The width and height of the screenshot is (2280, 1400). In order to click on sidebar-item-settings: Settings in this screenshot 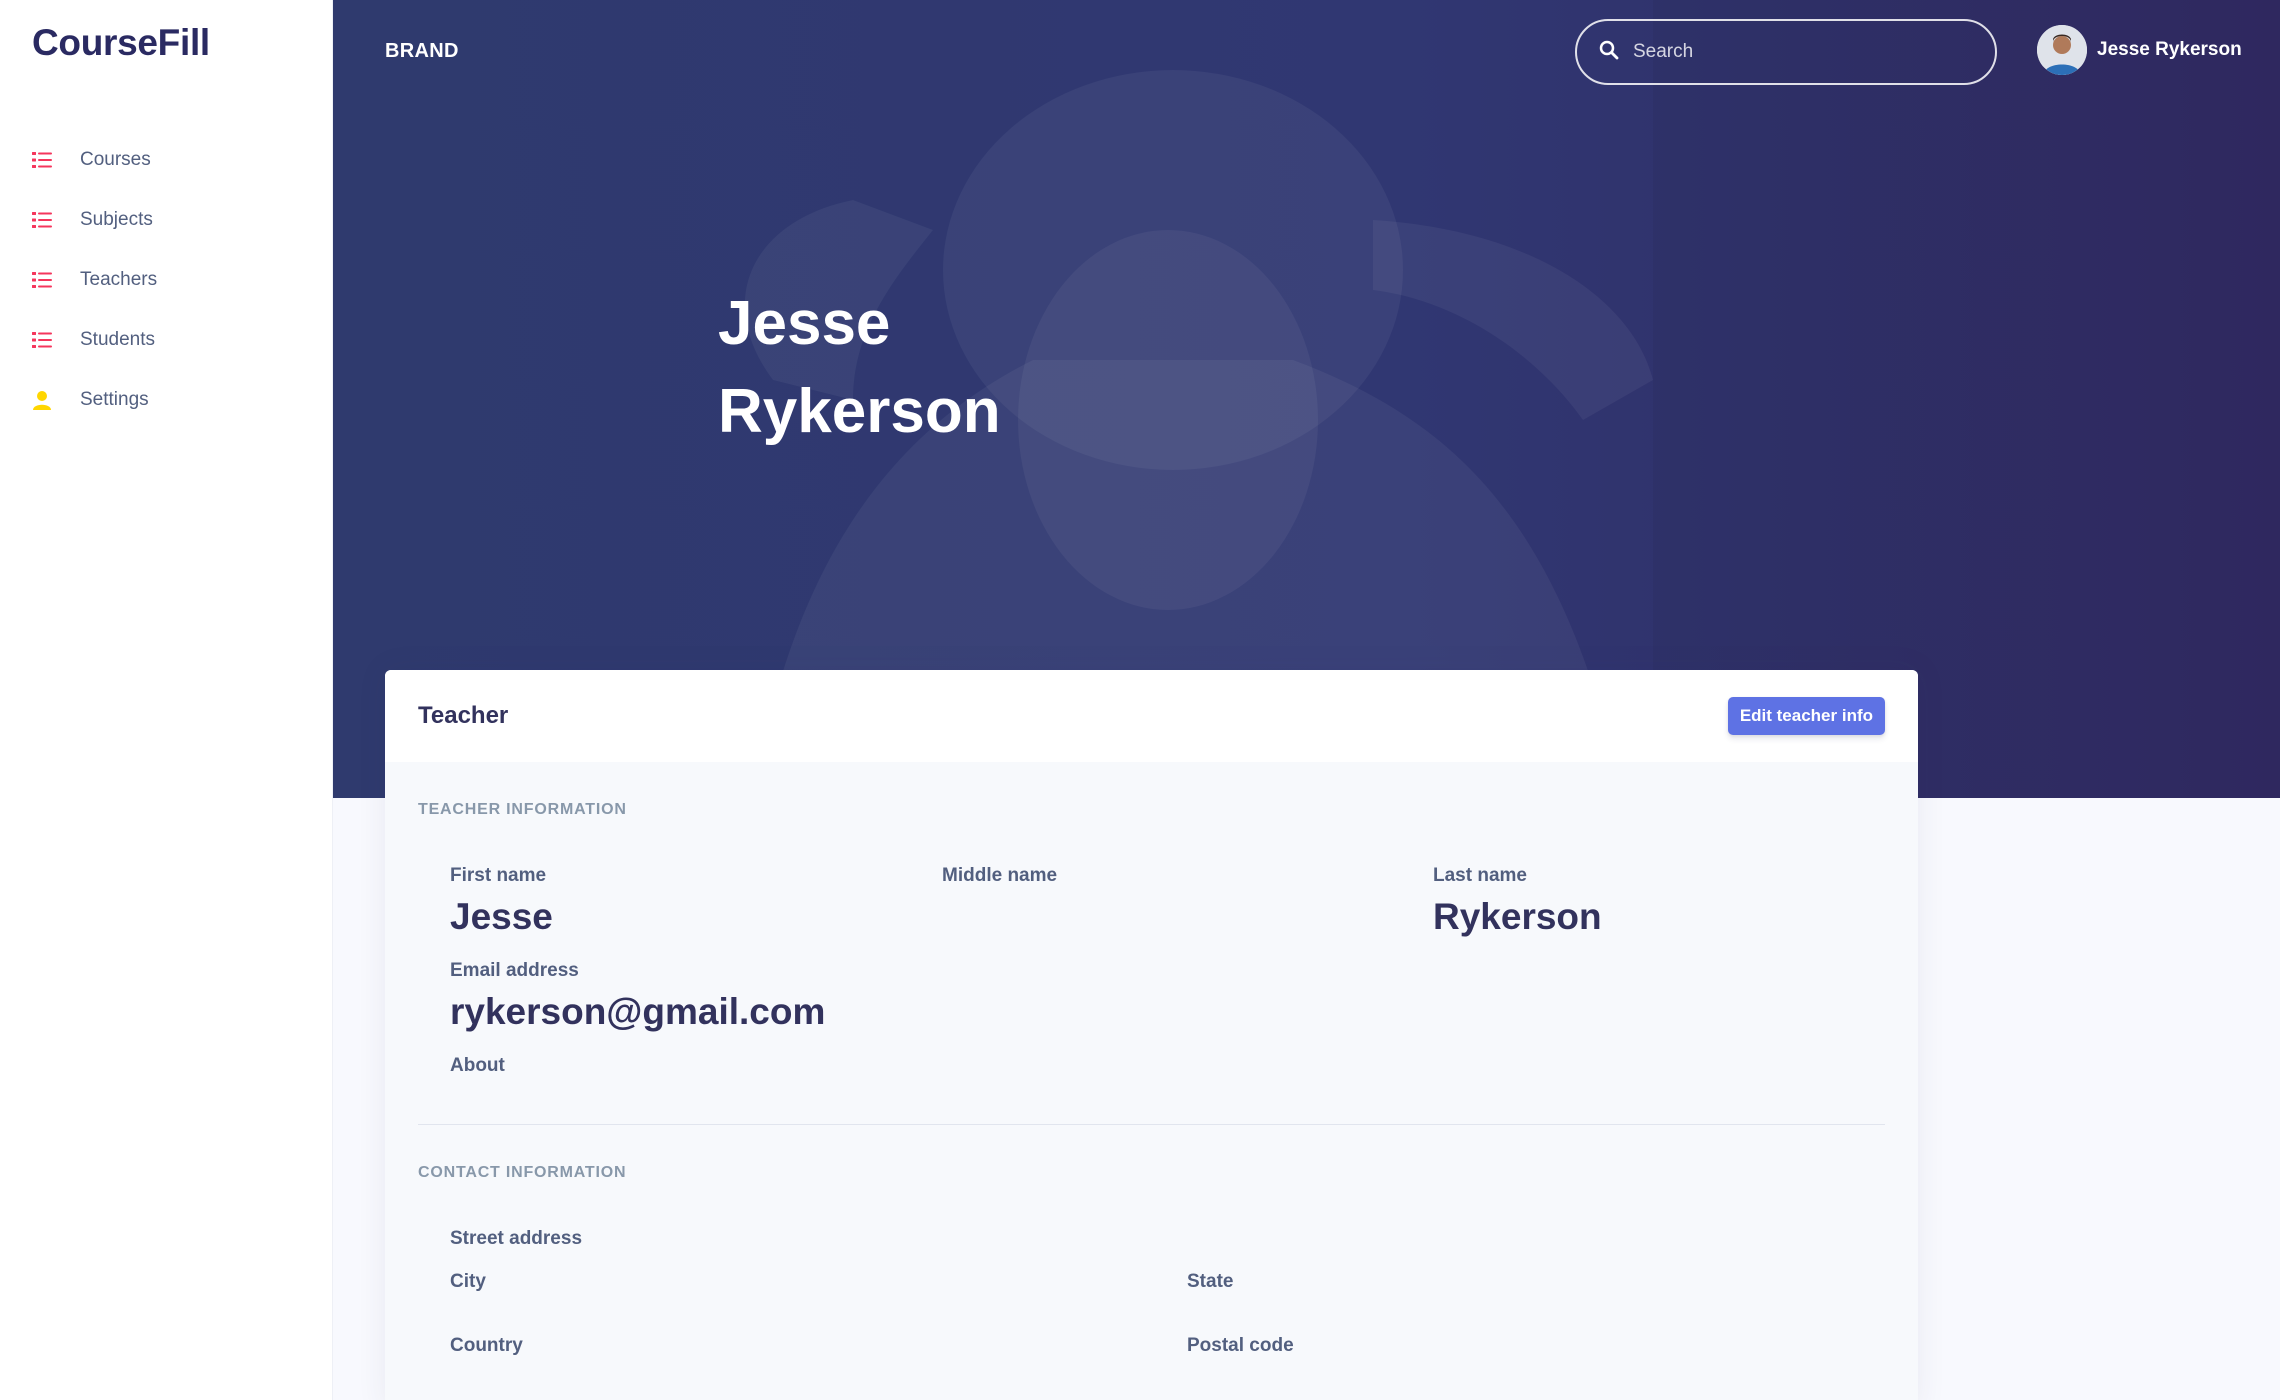, I will do `click(166, 400)`.